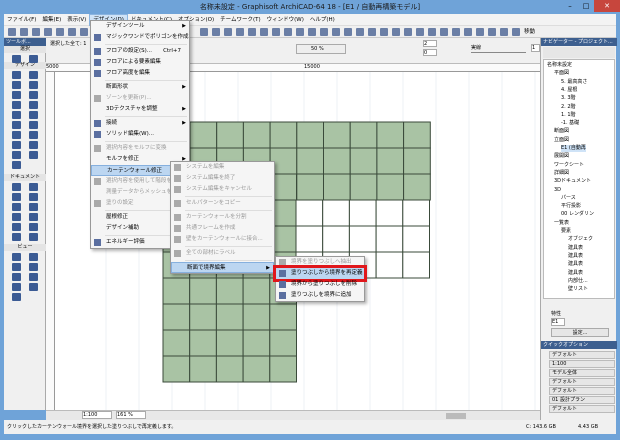 Image resolution: width=620 pixels, height=440 pixels. I want to click on menu-item: 接続 ▶, so click(140, 123).